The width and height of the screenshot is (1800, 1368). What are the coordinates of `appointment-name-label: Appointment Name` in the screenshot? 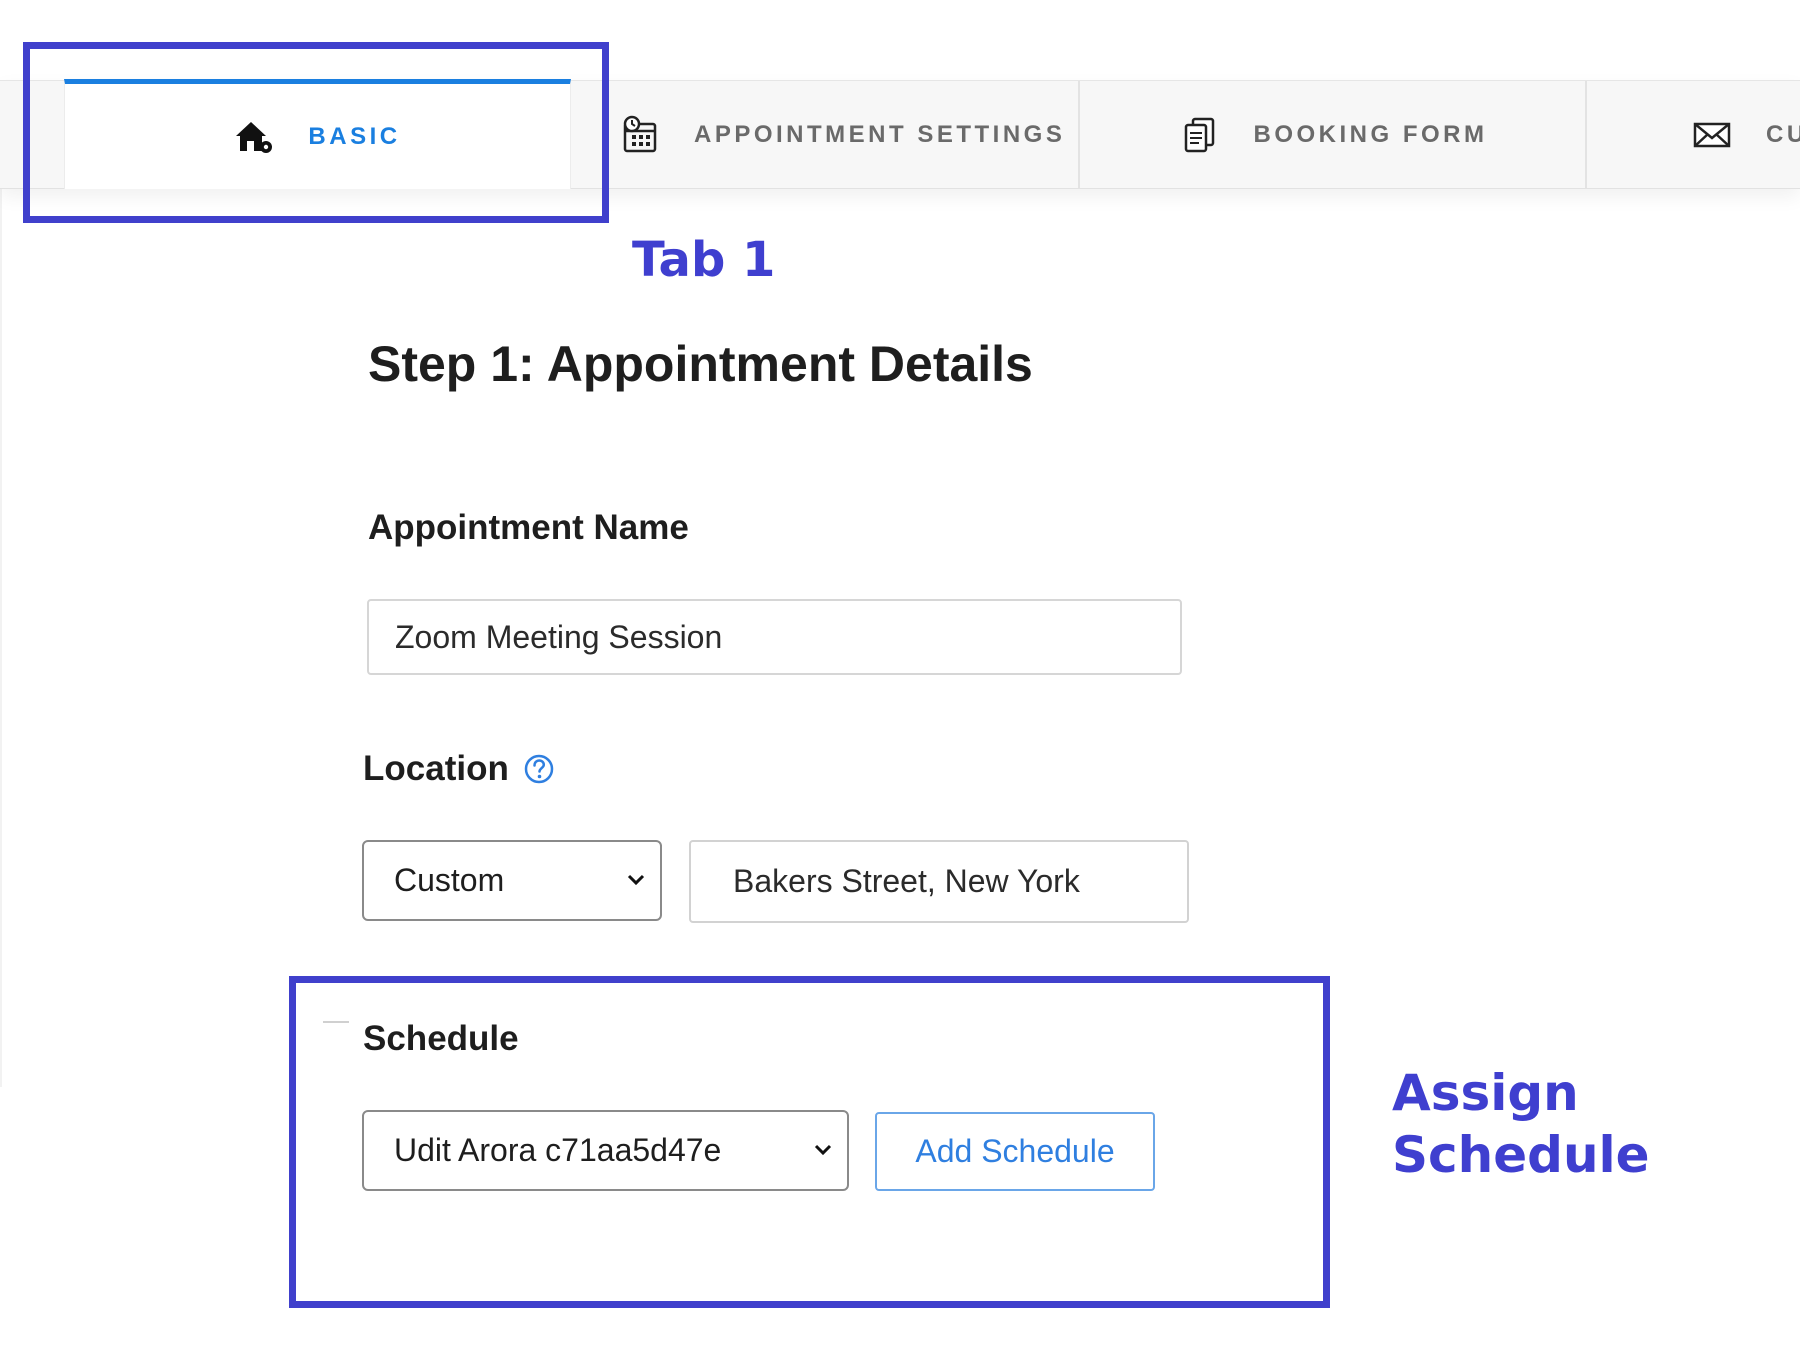 It's located at (528, 527).